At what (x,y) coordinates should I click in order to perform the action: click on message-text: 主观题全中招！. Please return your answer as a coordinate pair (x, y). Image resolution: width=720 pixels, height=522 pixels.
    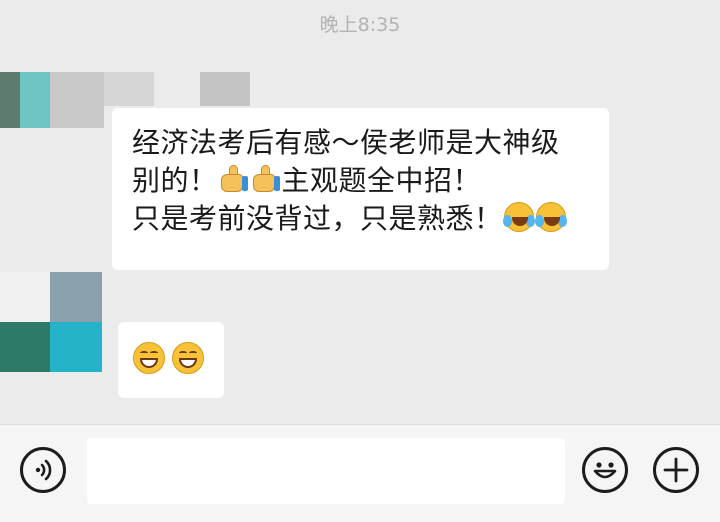
    Looking at the image, I should click on (381, 180).